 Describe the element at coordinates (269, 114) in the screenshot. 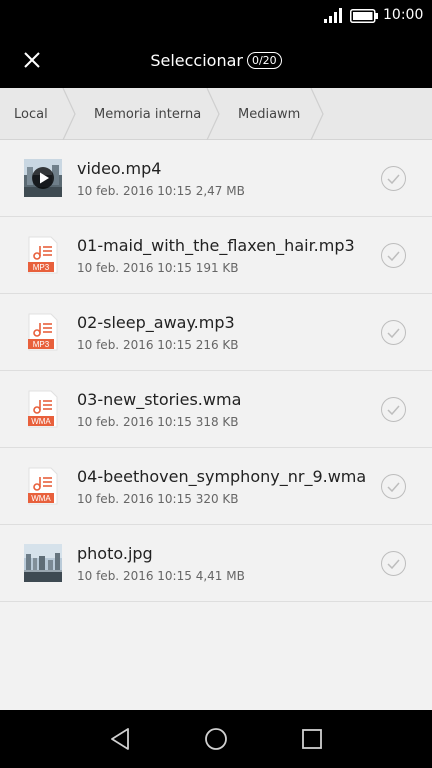

I see `breadcrumb-item-mediawm: Mediawm` at that location.